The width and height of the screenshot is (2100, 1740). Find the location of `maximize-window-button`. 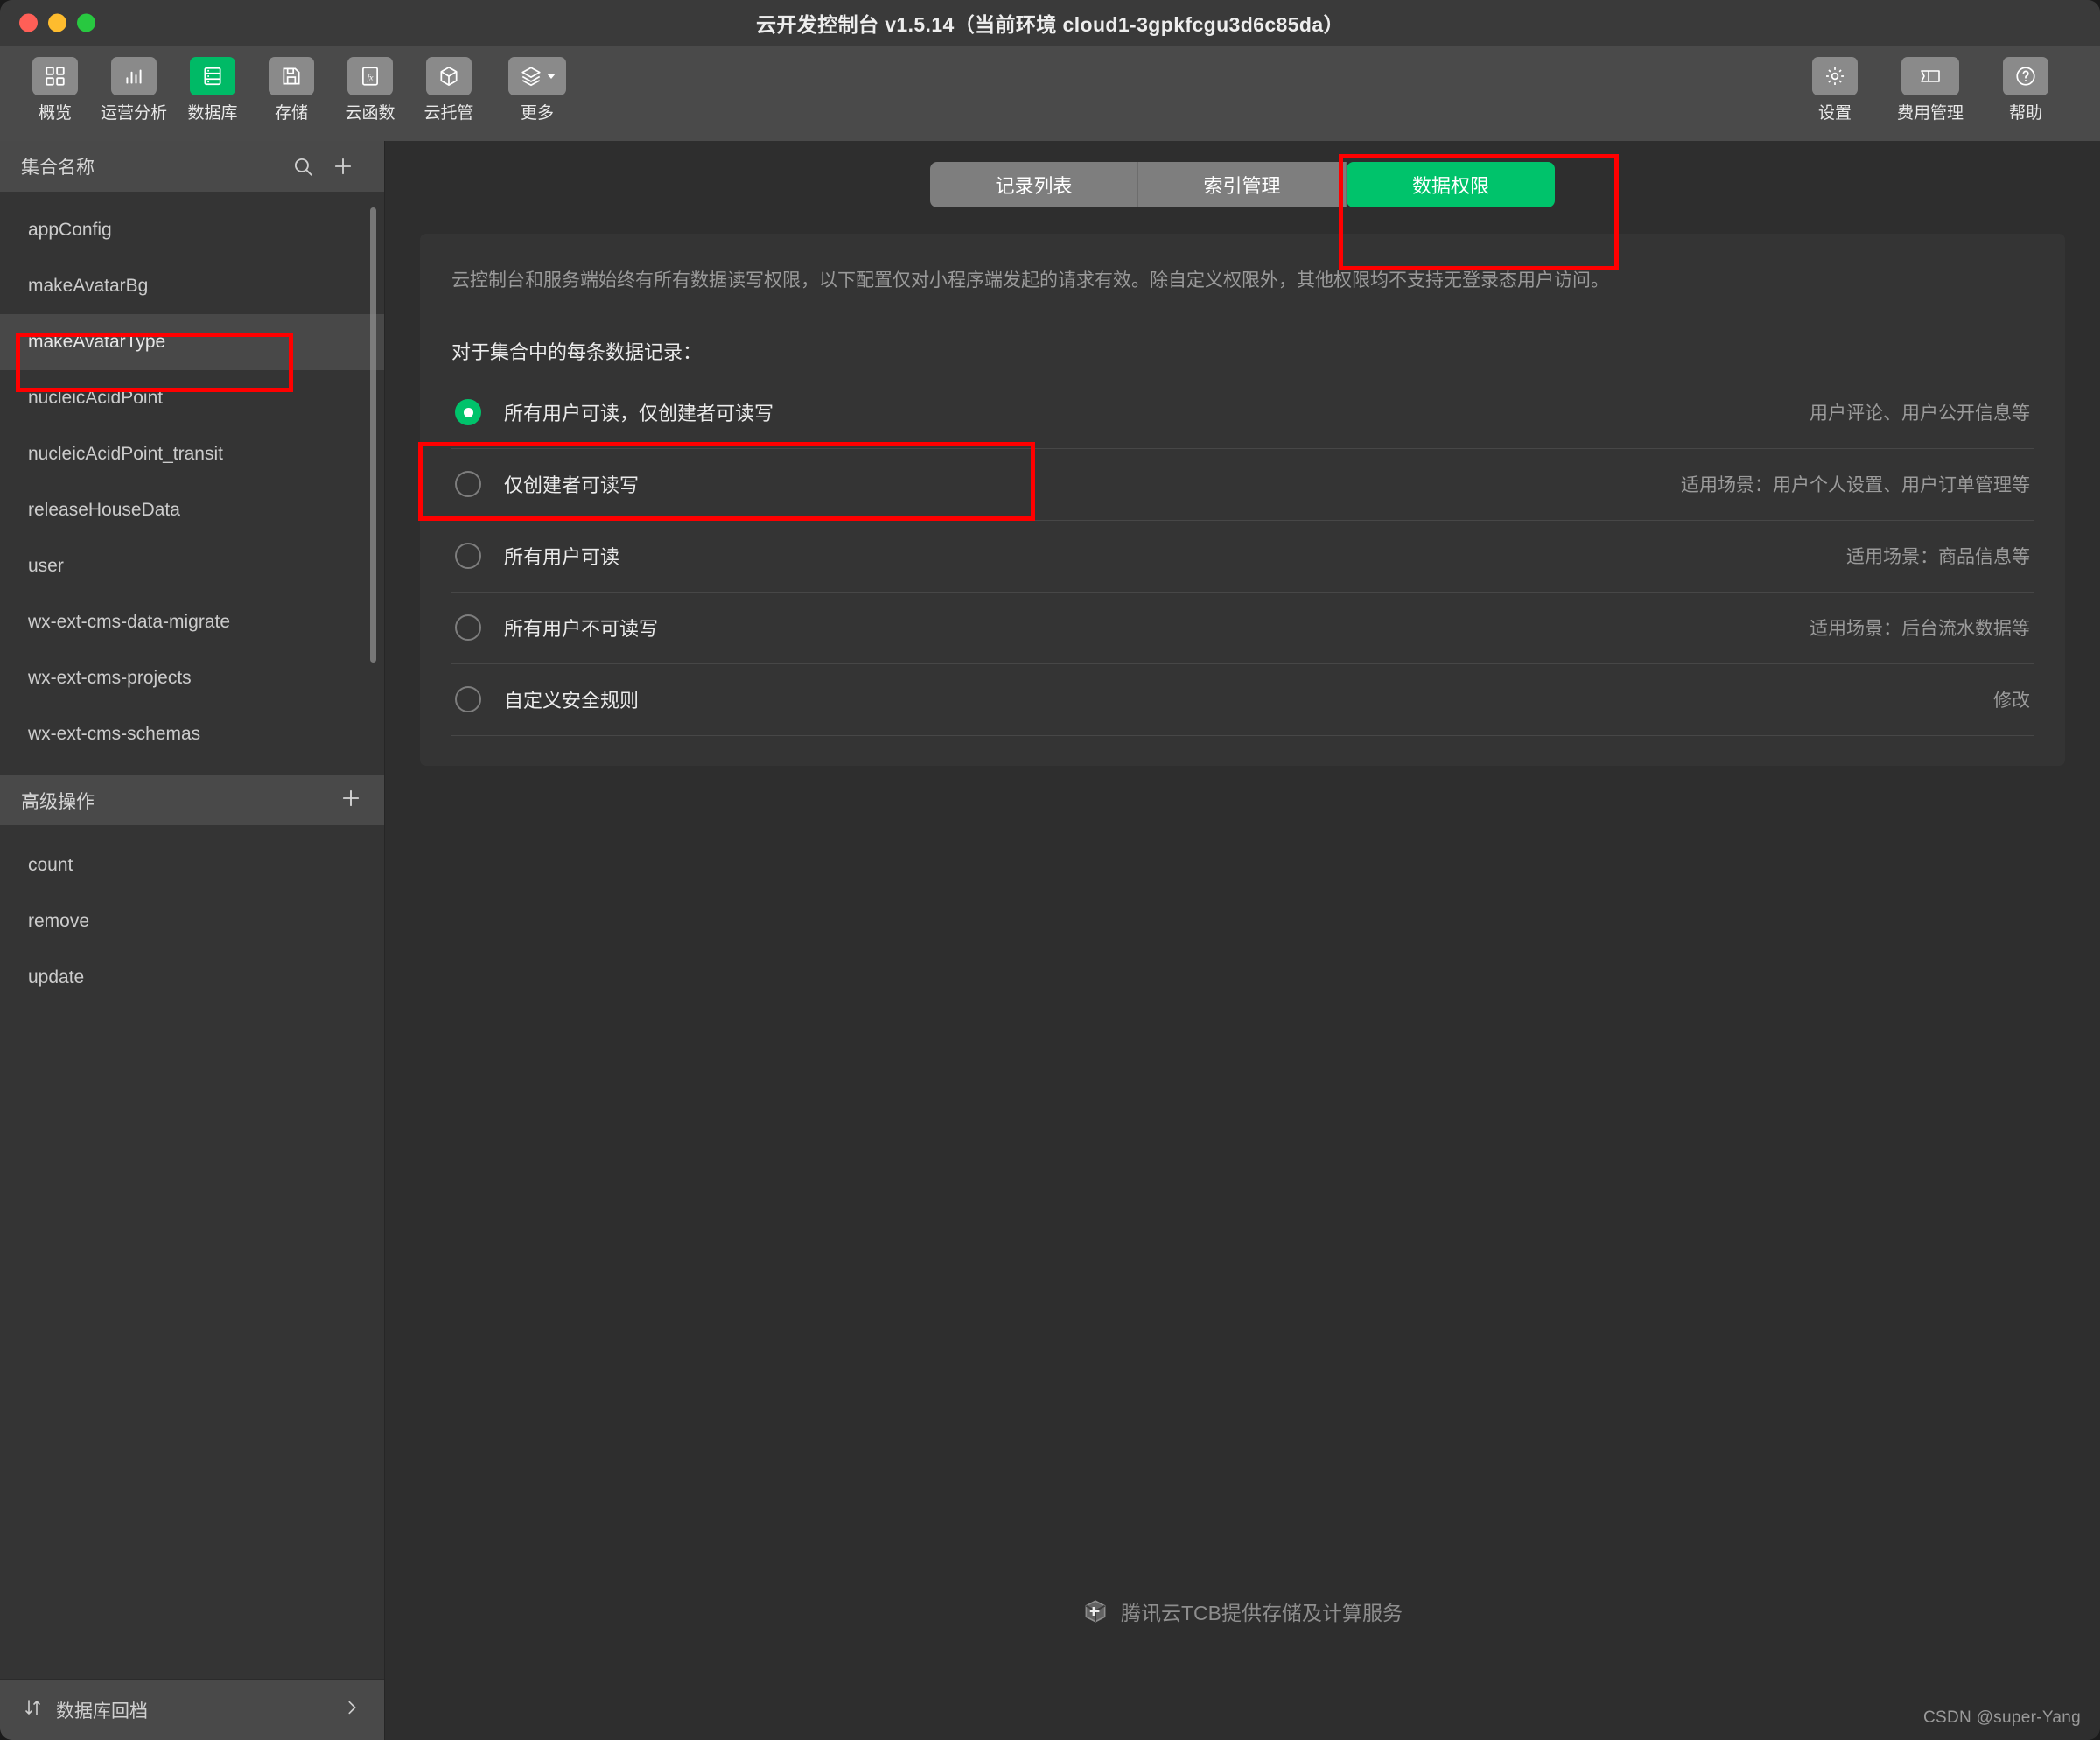

maximize-window-button is located at coordinates (86, 22).